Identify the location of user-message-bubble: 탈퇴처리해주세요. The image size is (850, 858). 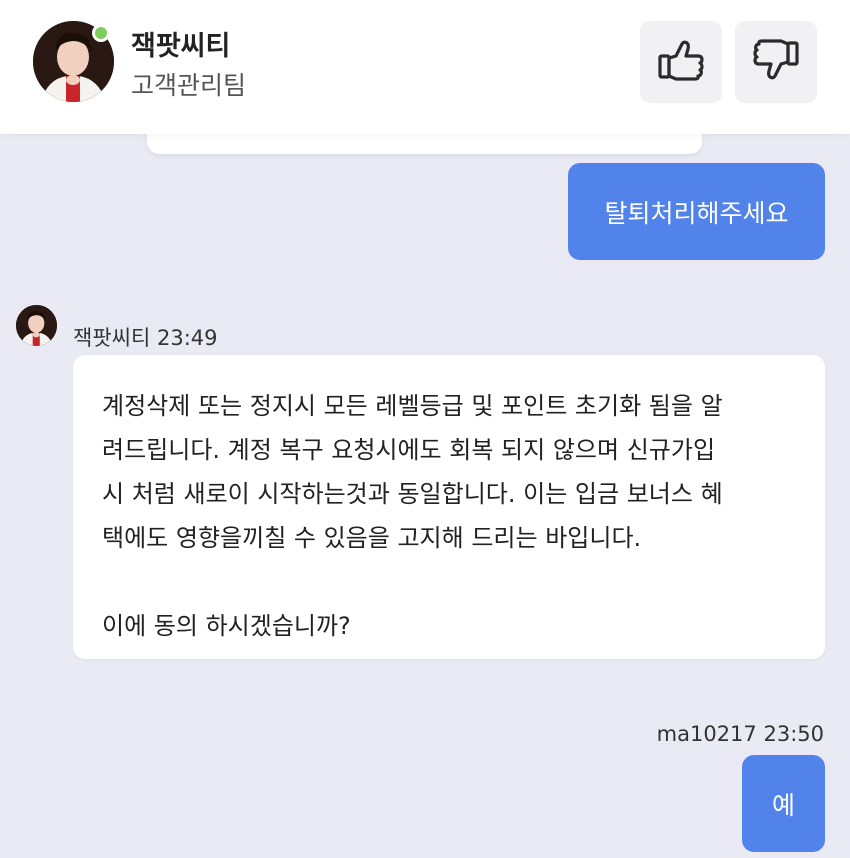
(696, 211).